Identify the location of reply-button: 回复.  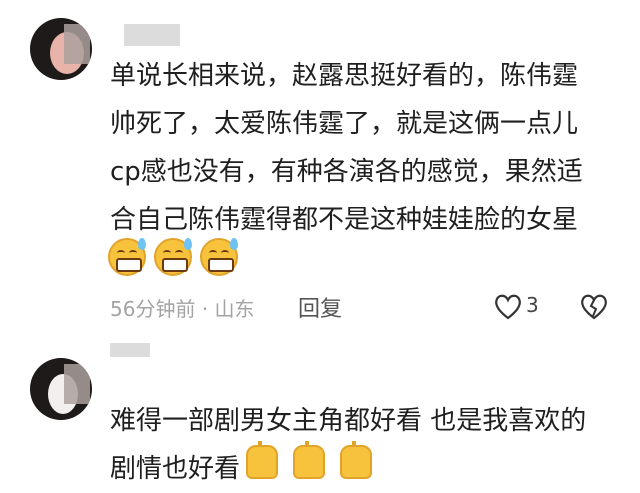
(320, 307).